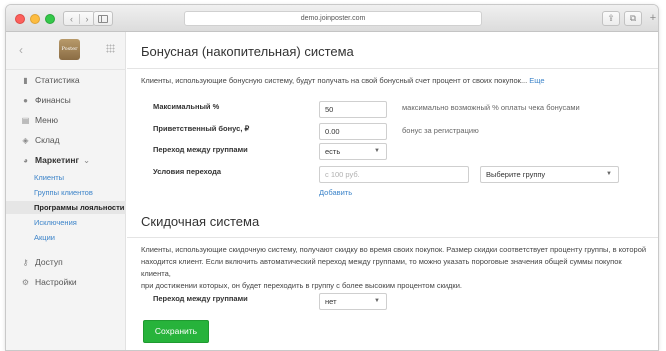  What do you see at coordinates (56, 282) in the screenshot?
I see `sidebar-item-label: Настройки` at bounding box center [56, 282].